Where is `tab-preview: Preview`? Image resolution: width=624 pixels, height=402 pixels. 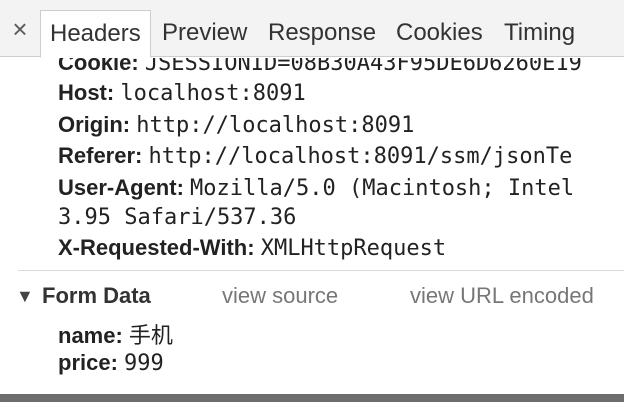
tab-preview: Preview is located at coordinates (204, 33).